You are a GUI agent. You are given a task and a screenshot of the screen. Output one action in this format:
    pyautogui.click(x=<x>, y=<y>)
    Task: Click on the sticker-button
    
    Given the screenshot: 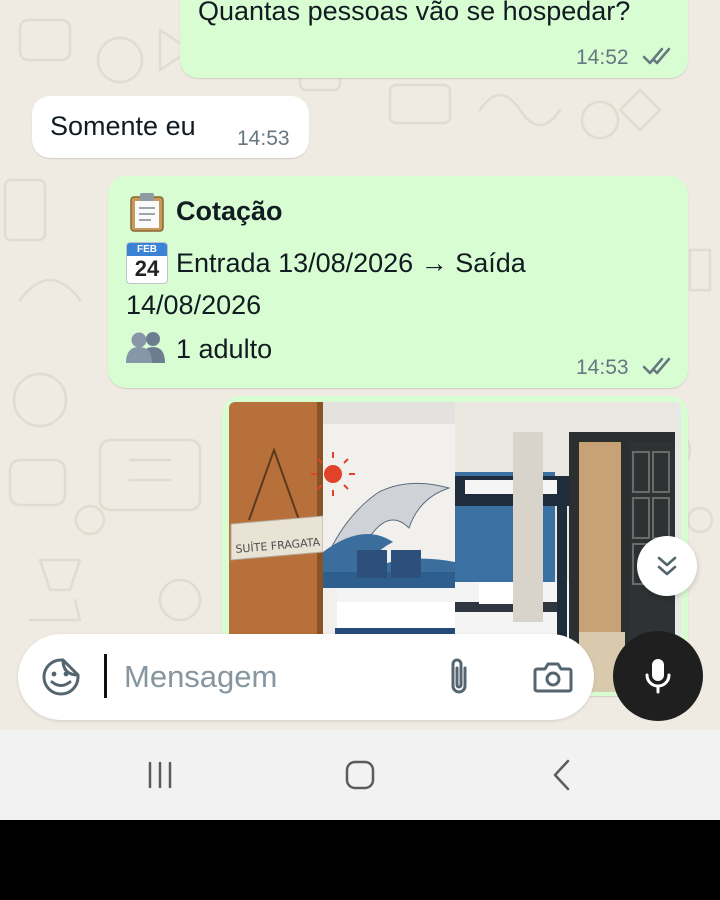 What is the action you would take?
    pyautogui.click(x=61, y=677)
    